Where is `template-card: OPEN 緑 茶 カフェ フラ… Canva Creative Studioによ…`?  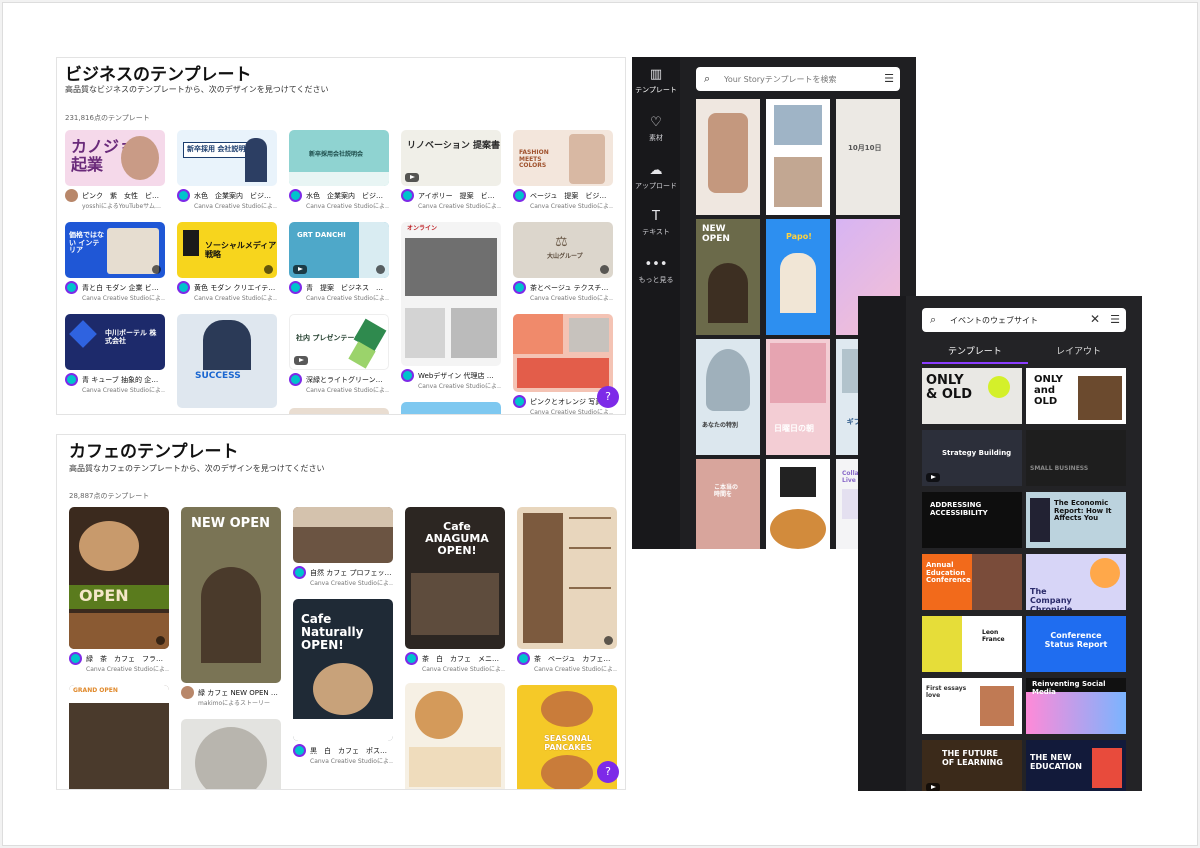 template-card: OPEN 緑 茶 カフェ フラ… Canva Creative Studioによ… is located at coordinates (119, 590).